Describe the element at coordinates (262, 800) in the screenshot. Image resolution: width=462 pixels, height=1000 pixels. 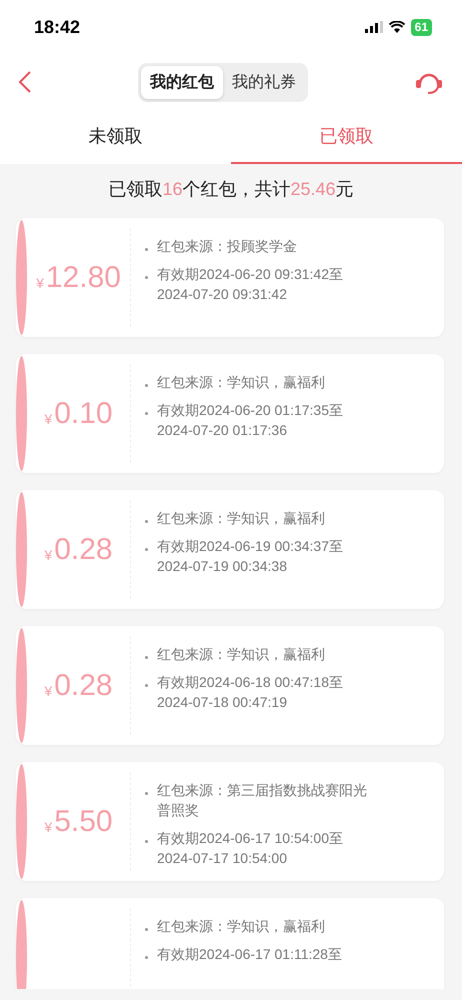
I see `source-text: 红包来源：第三届指数挑战赛阳光普照奖` at that location.